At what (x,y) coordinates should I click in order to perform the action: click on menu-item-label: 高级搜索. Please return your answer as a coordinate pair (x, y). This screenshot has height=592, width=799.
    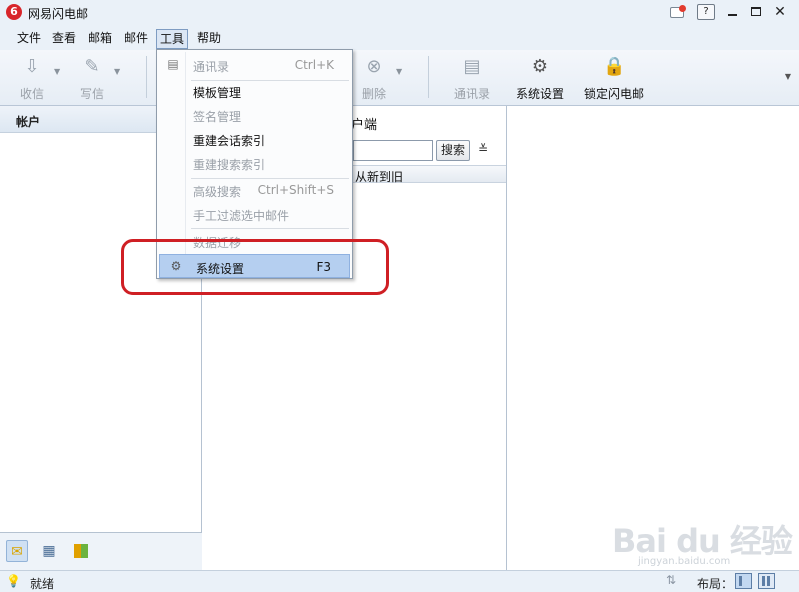
    Looking at the image, I should click on (217, 192).